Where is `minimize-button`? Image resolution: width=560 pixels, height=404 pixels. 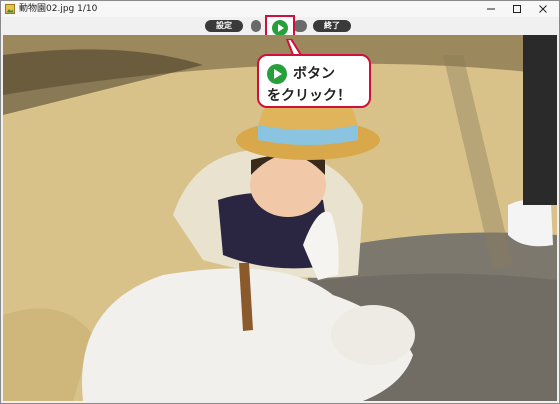
minimize-button is located at coordinates (491, 9).